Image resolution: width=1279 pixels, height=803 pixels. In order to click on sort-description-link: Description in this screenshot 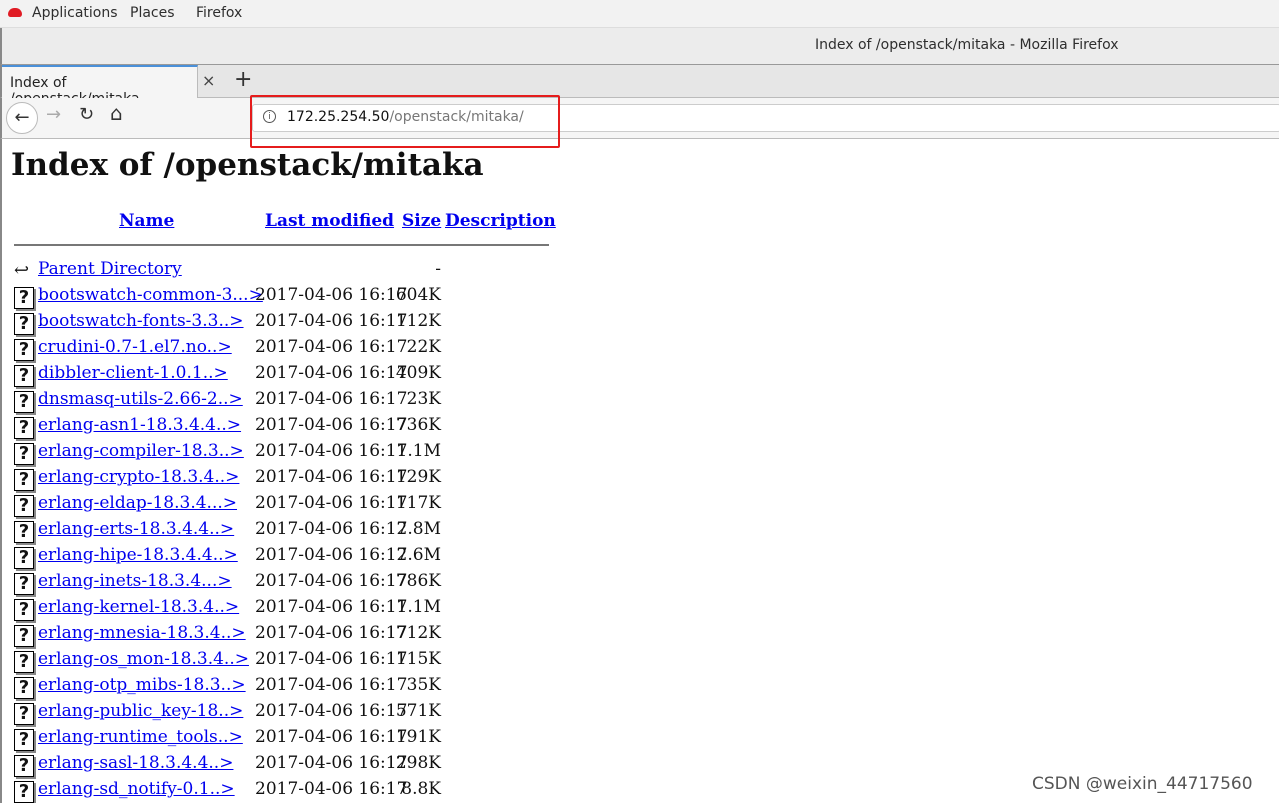, I will do `click(500, 221)`.